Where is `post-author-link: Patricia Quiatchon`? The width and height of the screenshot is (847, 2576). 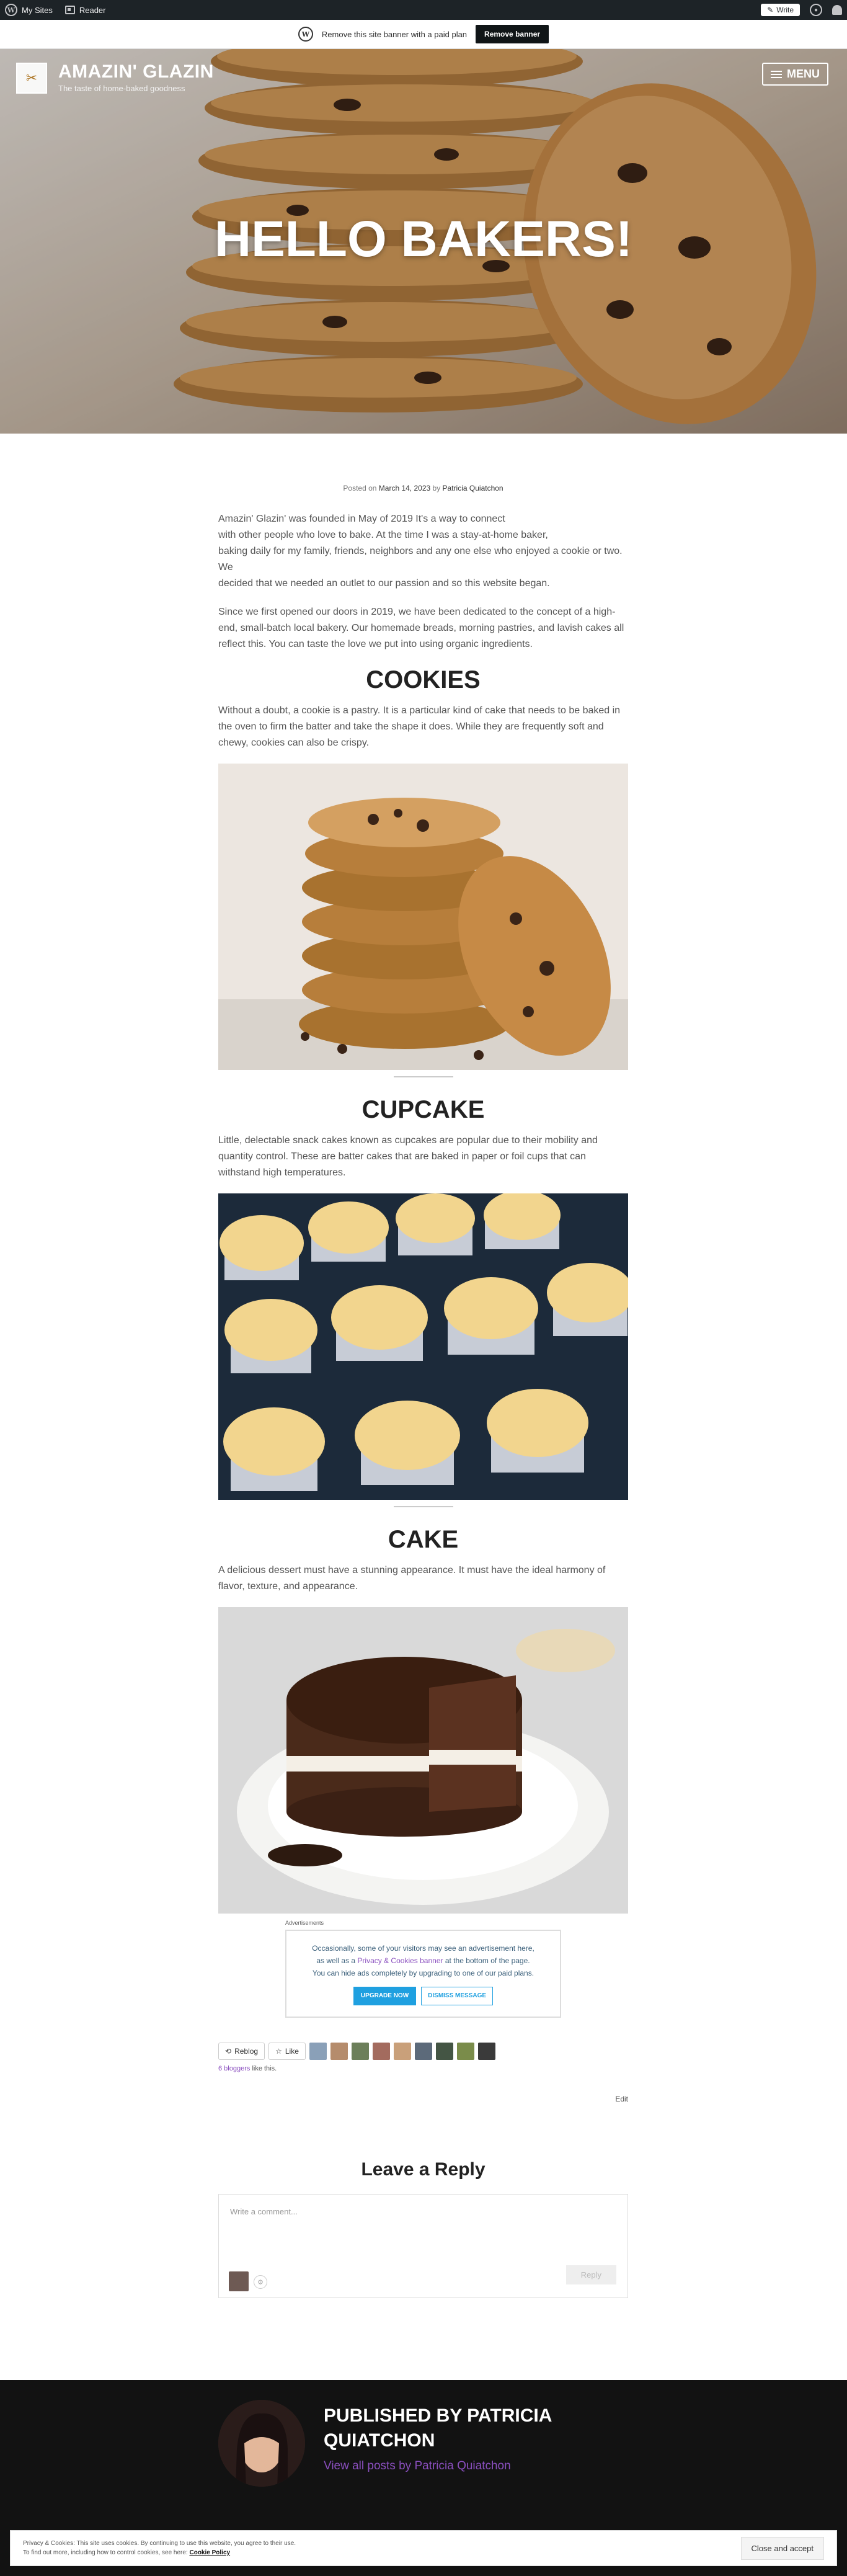
post-author-link: Patricia Quiatchon is located at coordinates (473, 488).